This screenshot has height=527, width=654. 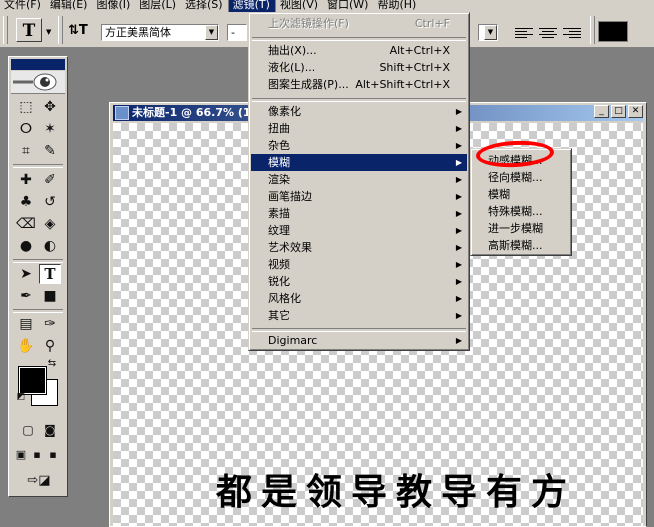 What do you see at coordinates (359, 23) in the screenshot?
I see `filter-last-filter-item: 上次滤镜操作(F) Ctrl+F` at bounding box center [359, 23].